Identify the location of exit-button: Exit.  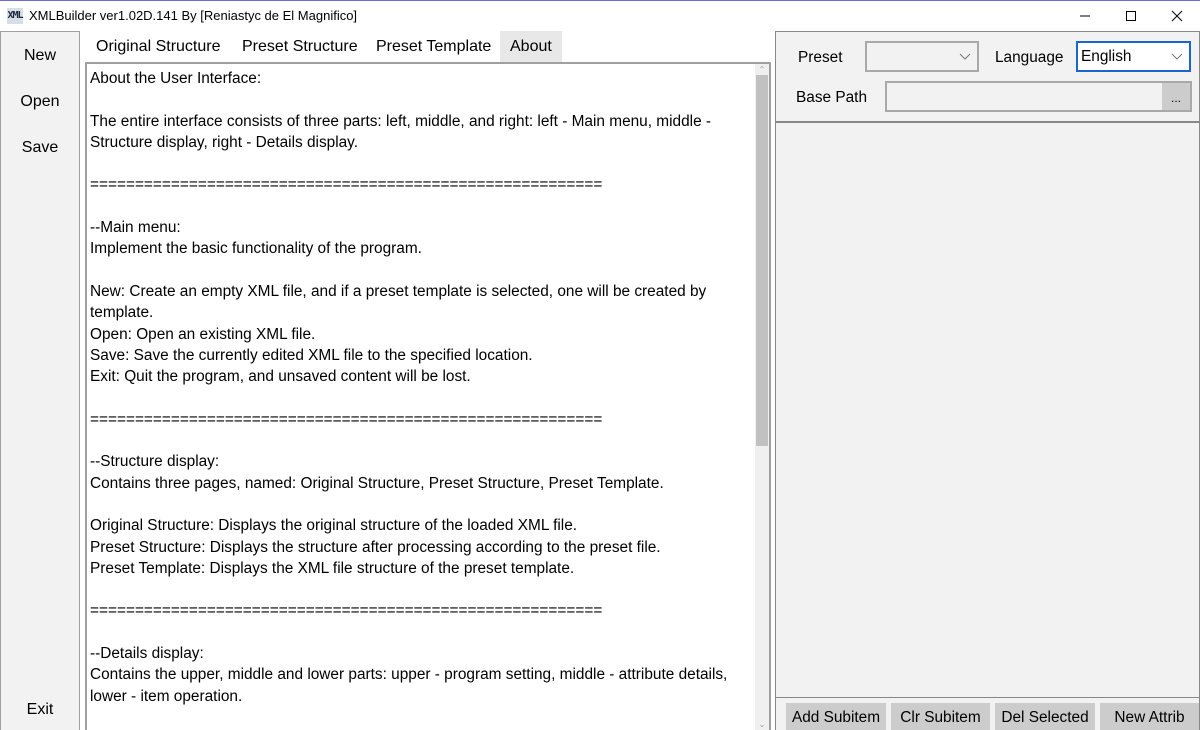
(40, 710).